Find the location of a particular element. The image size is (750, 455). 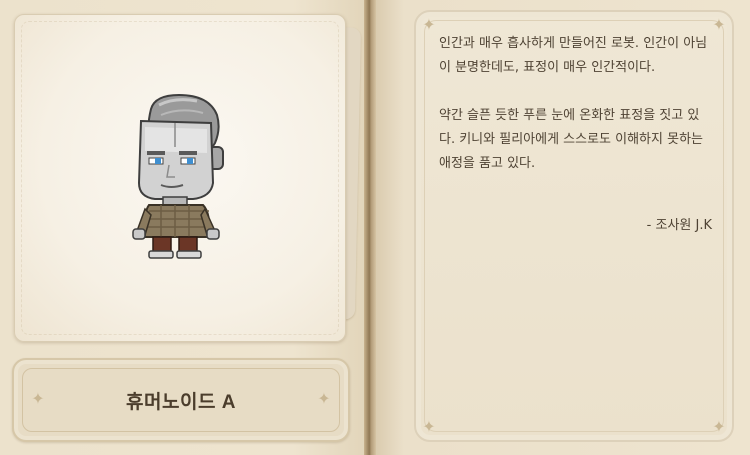

humanoid-robot-sprite-icon is located at coordinates (178, 176).